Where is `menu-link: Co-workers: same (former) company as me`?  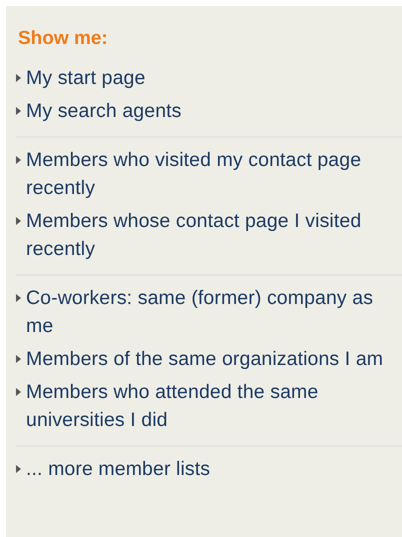
menu-link: Co-workers: same (former) company as me is located at coordinates (214, 312).